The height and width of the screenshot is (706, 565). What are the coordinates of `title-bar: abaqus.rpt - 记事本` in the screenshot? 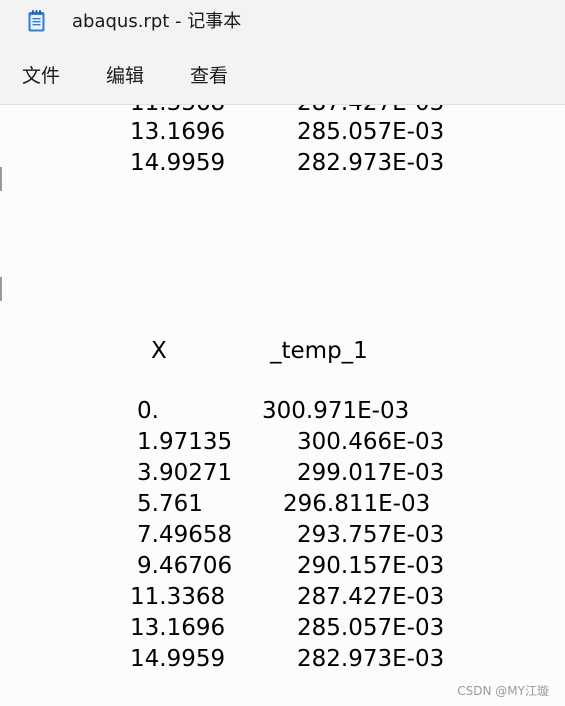 It's located at (282, 22).